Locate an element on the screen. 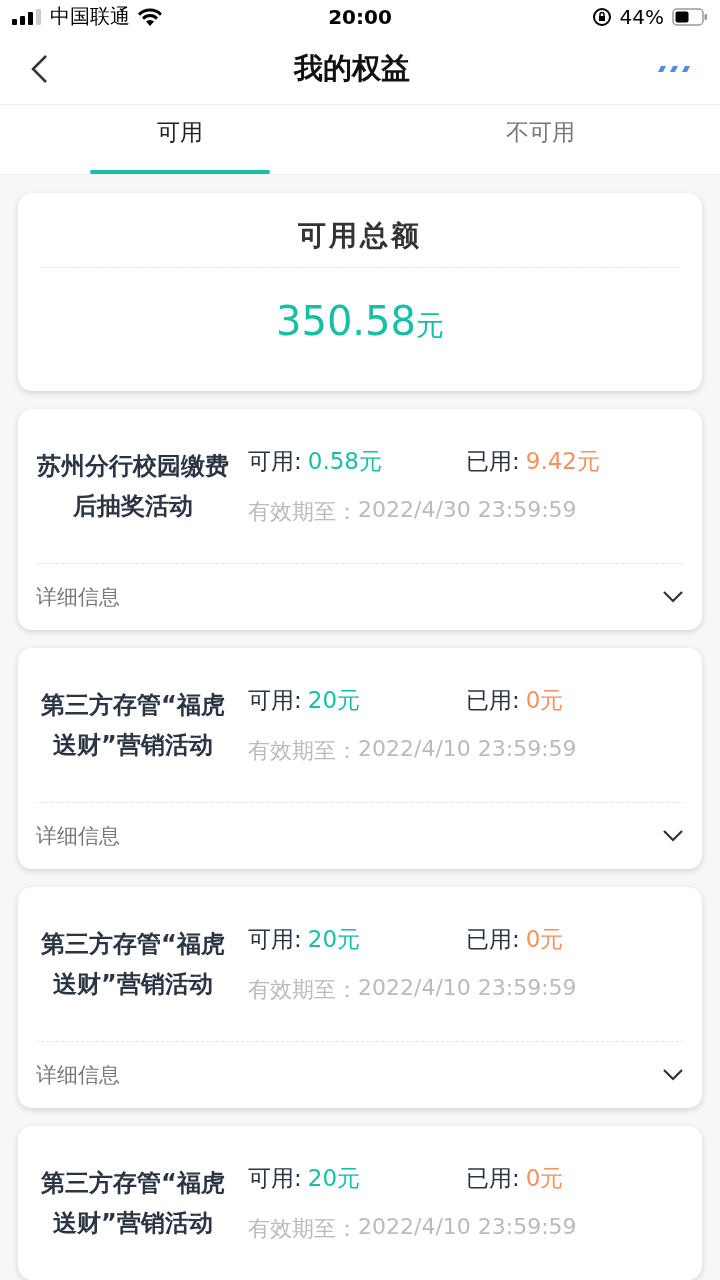 This screenshot has width=720, height=1280. summary-title: 可用总额 is located at coordinates (360, 236).